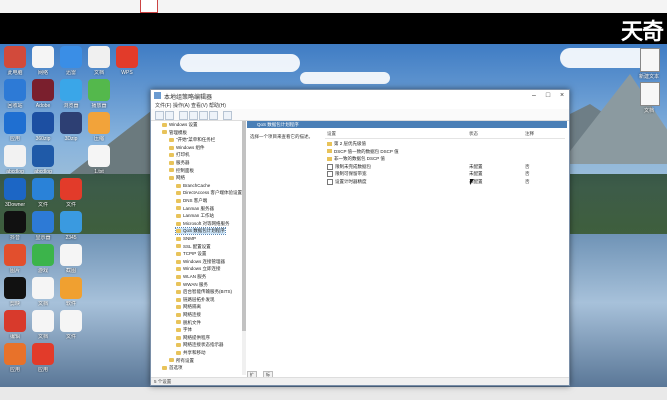 The width and height of the screenshot is (667, 400). What do you see at coordinates (195, 300) in the screenshot?
I see `tree-item: 链路层拓扑发现` at bounding box center [195, 300].